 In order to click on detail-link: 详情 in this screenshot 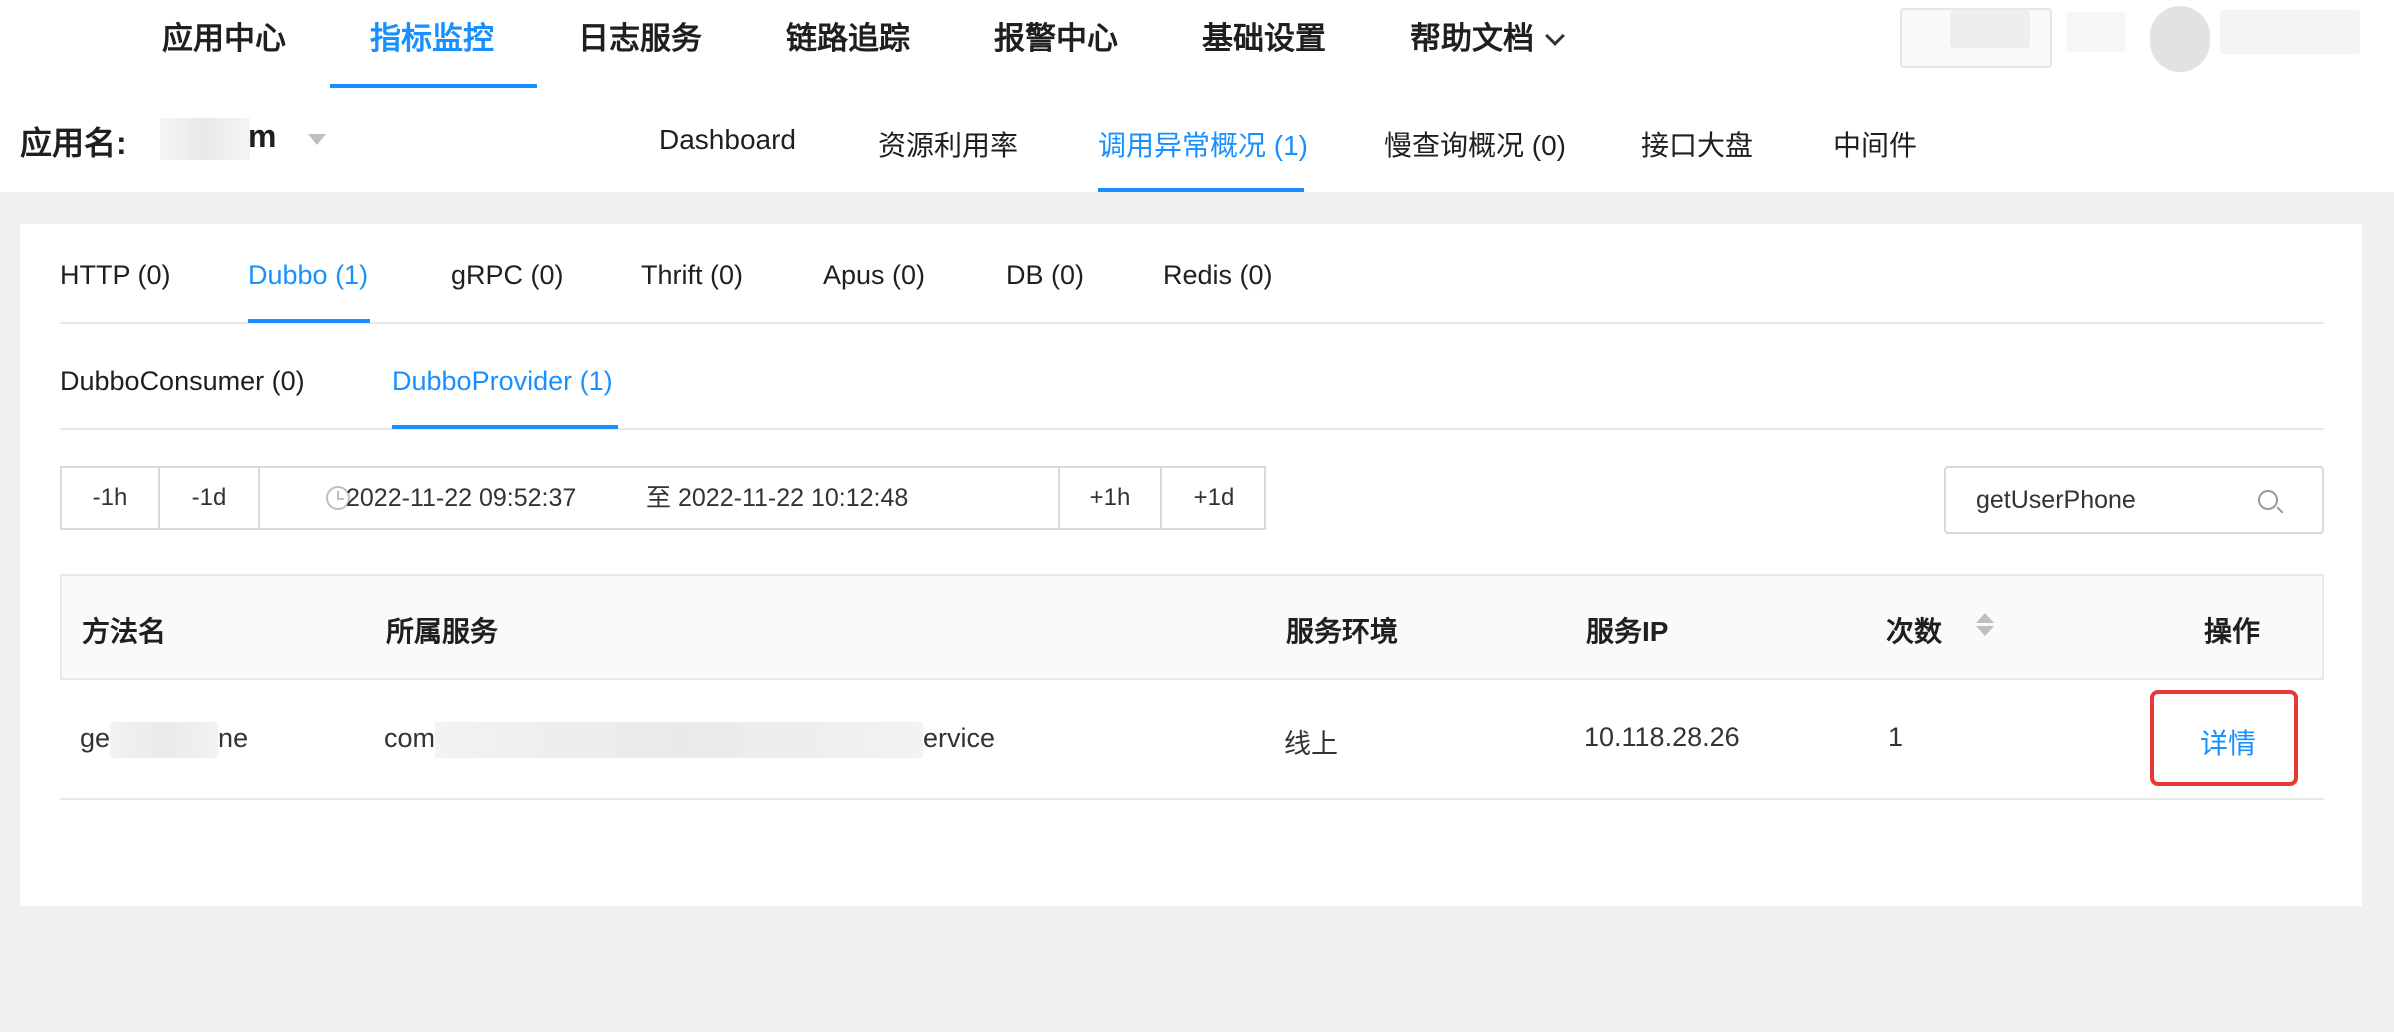, I will do `click(2228, 742)`.